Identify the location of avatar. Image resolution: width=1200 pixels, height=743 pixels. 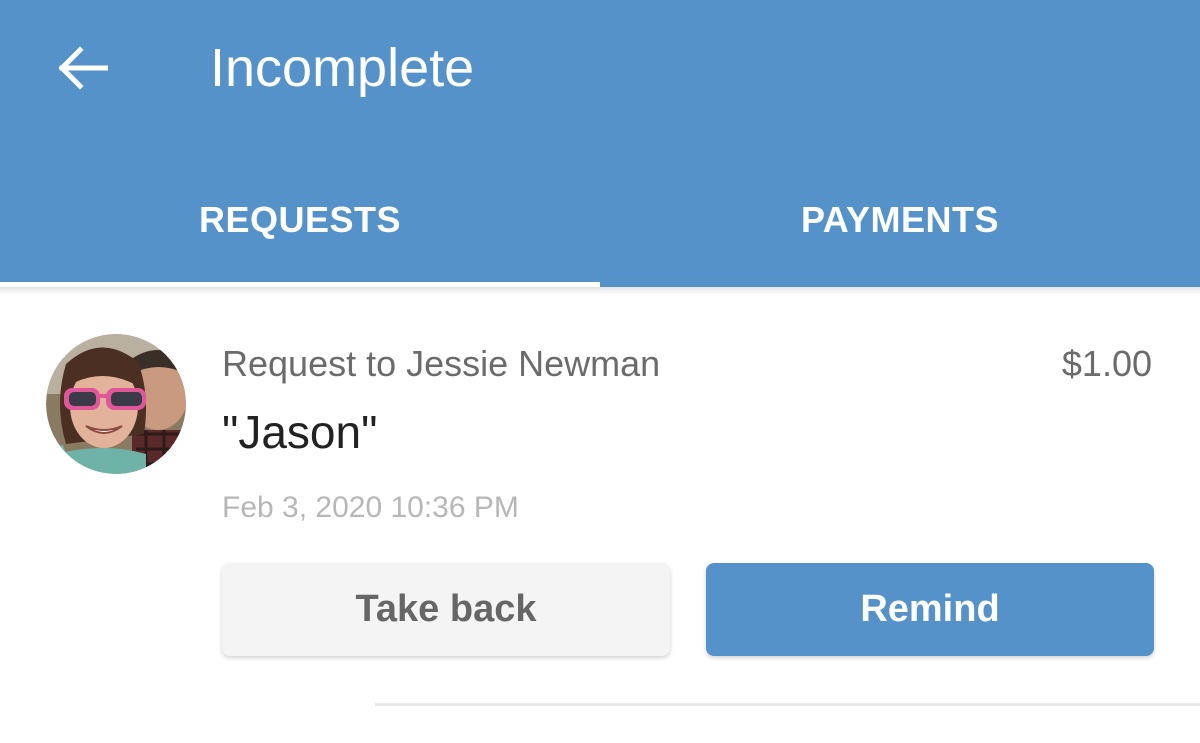
(116, 404).